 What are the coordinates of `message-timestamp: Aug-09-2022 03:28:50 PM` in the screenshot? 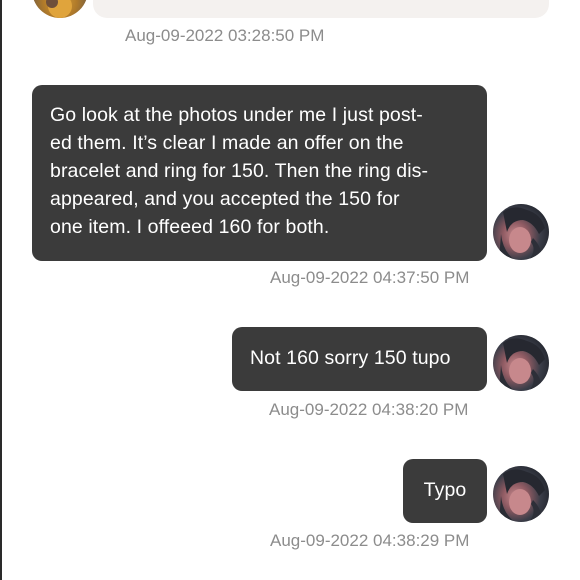 It's located at (225, 35).